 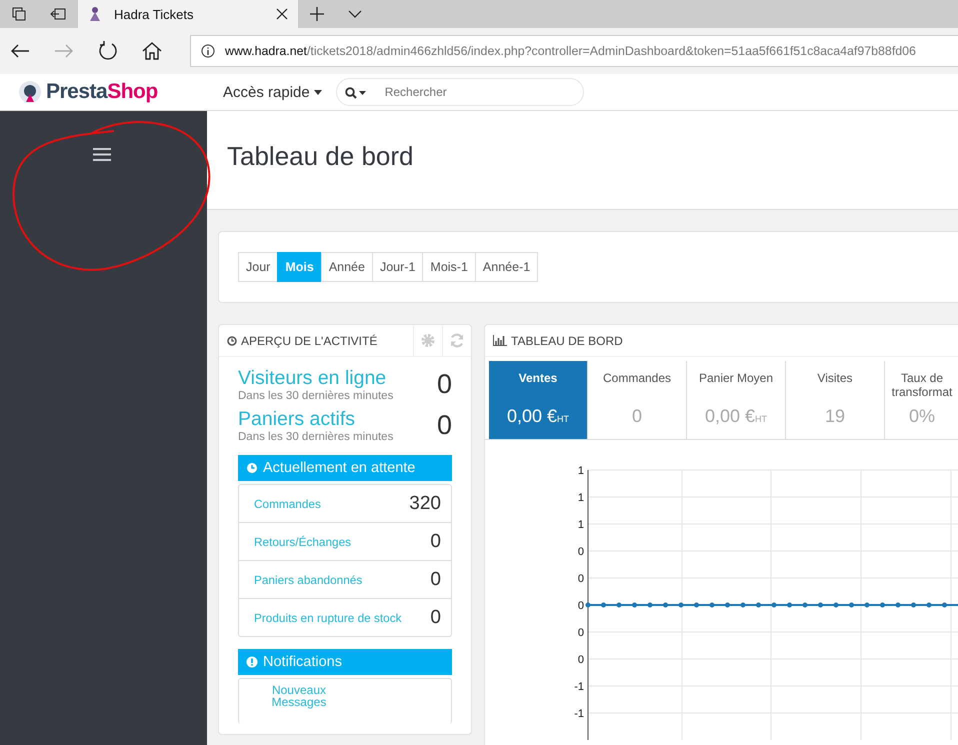 What do you see at coordinates (567, 341) in the screenshot?
I see `panel-title: TABLEAU DE BORD` at bounding box center [567, 341].